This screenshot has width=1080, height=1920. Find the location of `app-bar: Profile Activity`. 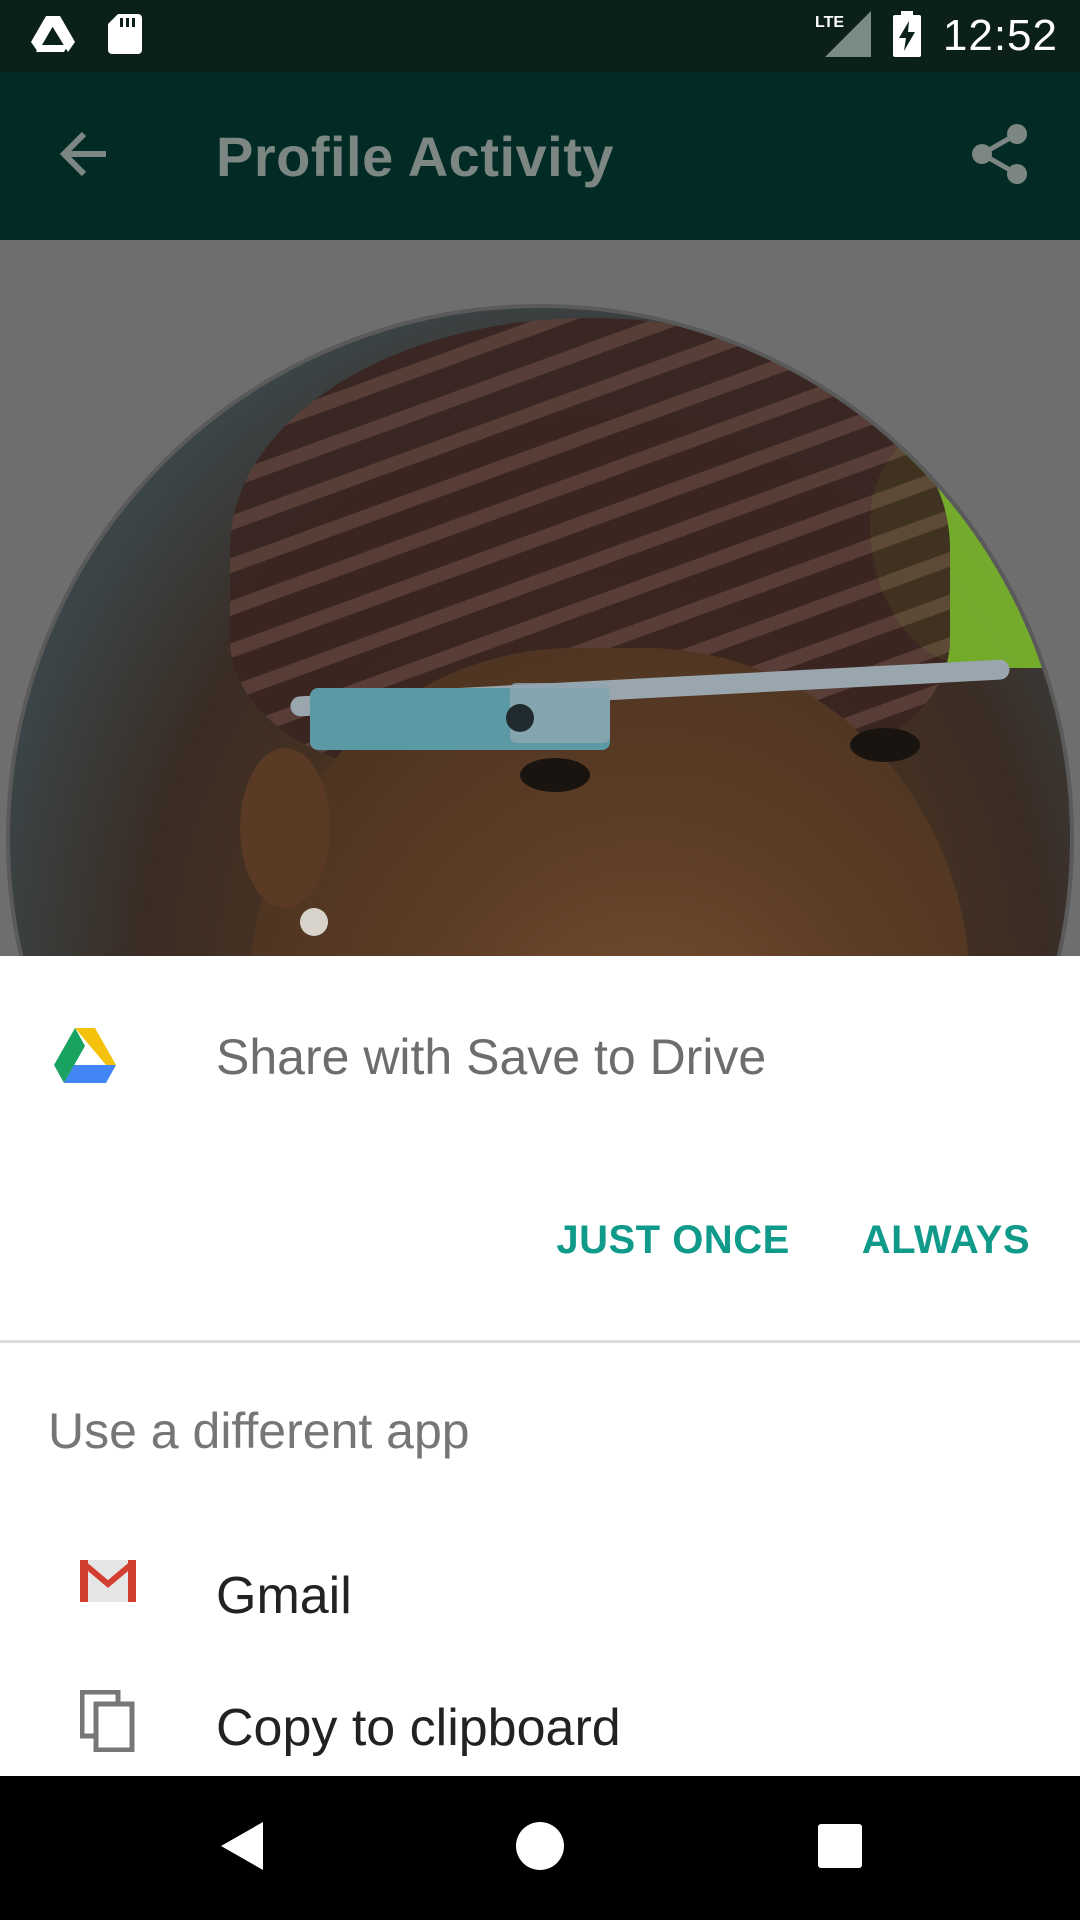

app-bar: Profile Activity is located at coordinates (540, 156).